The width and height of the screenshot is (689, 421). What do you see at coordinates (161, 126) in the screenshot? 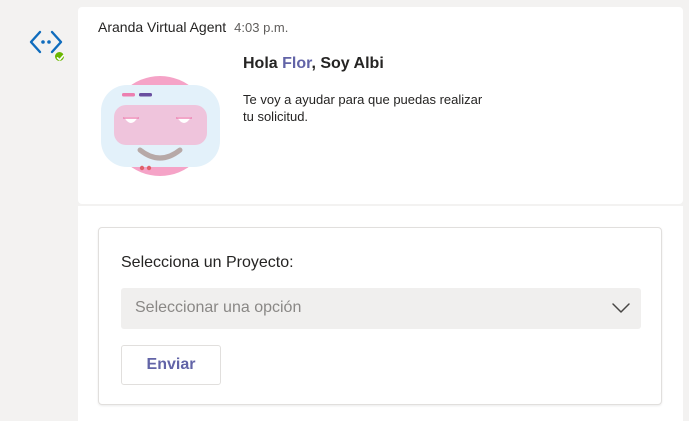
I see `albi-robot-face-icon` at bounding box center [161, 126].